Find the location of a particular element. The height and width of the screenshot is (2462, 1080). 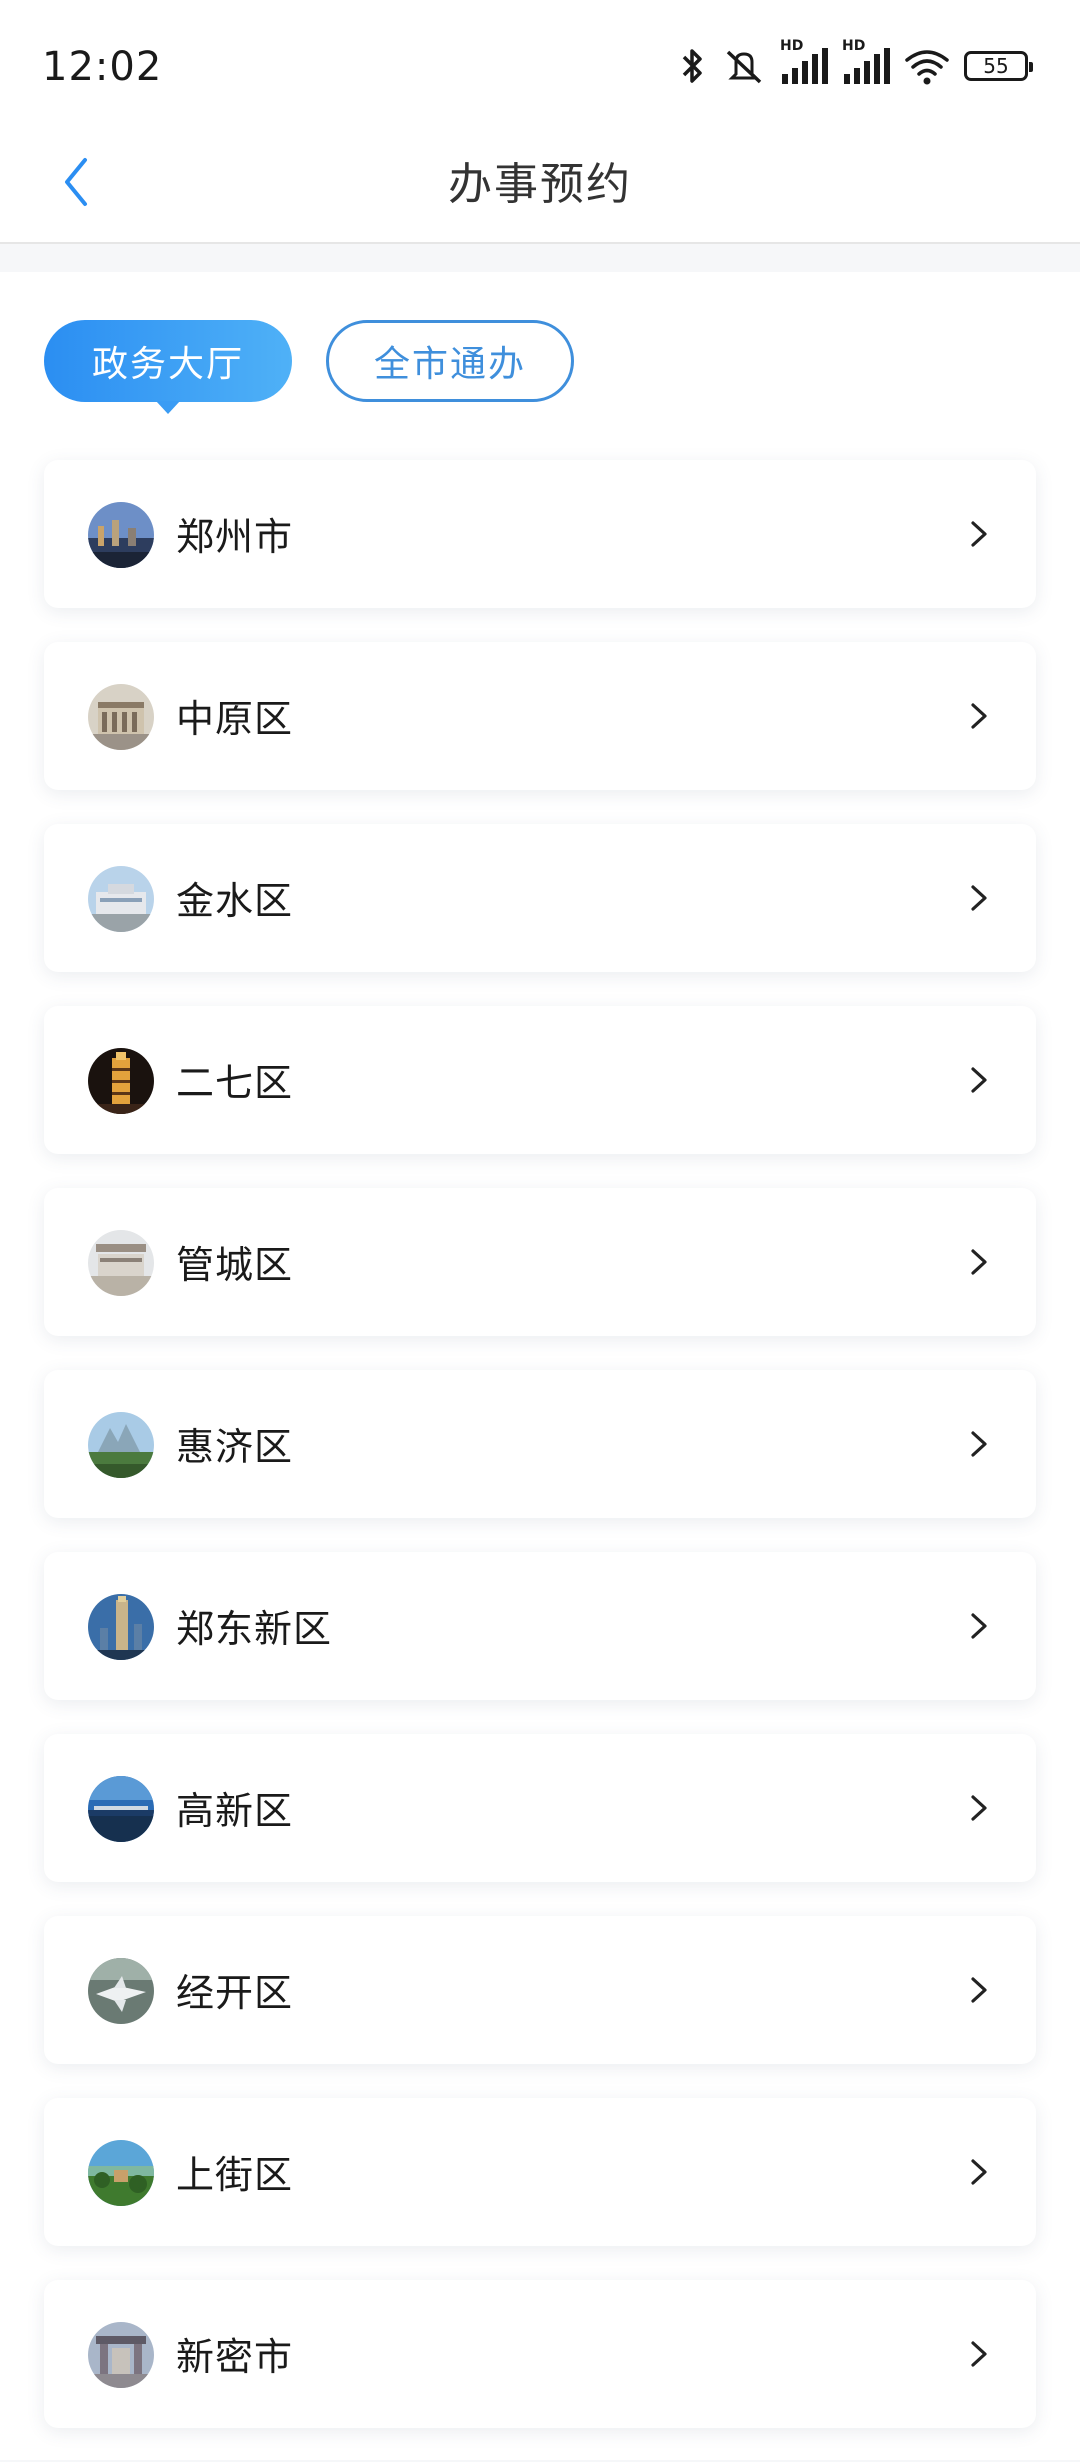

region-name: 二七区 is located at coordinates (235, 1083).